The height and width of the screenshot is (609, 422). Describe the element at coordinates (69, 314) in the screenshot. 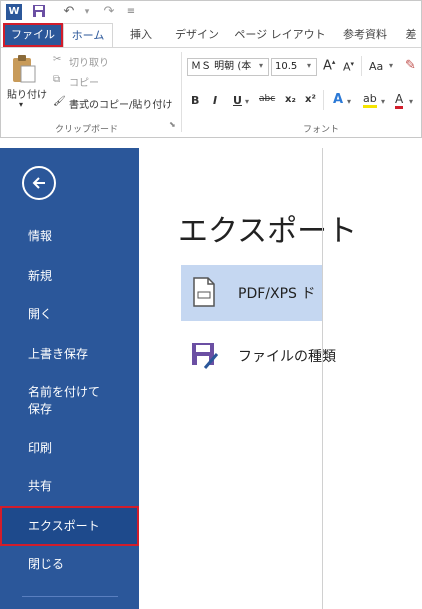

I see `nav-open: 開く` at that location.